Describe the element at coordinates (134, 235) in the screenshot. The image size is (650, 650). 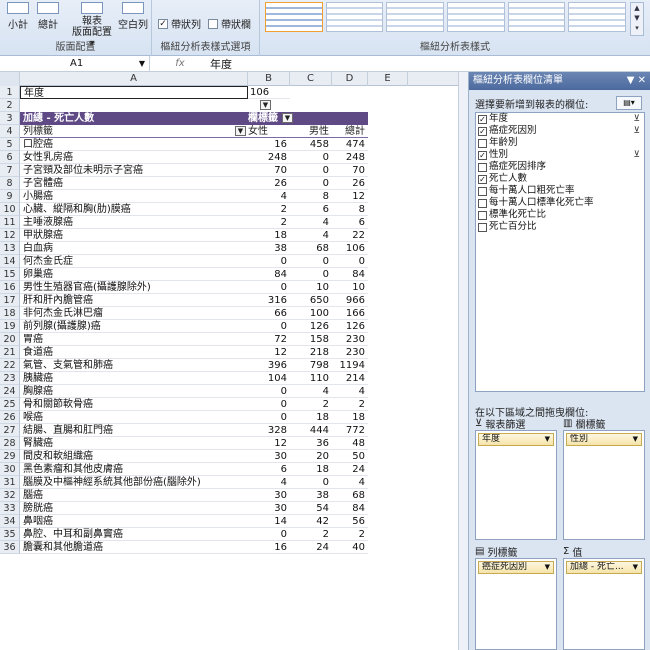
I see `row-label: 甲狀腺癌` at that location.